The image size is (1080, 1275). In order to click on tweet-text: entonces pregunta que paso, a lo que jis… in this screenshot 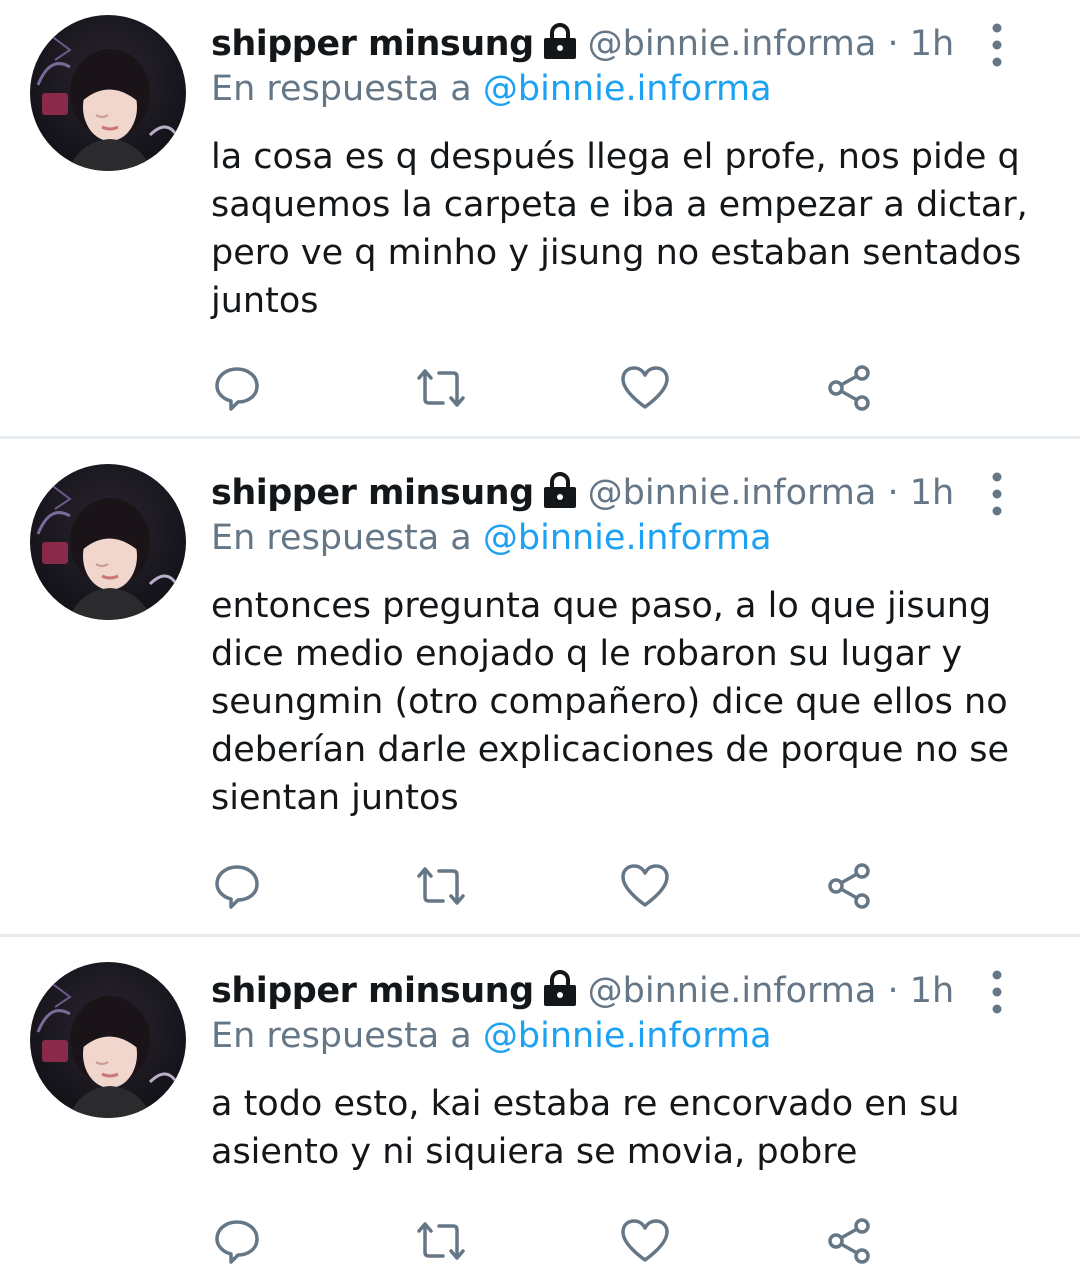, I will do `click(610, 702)`.